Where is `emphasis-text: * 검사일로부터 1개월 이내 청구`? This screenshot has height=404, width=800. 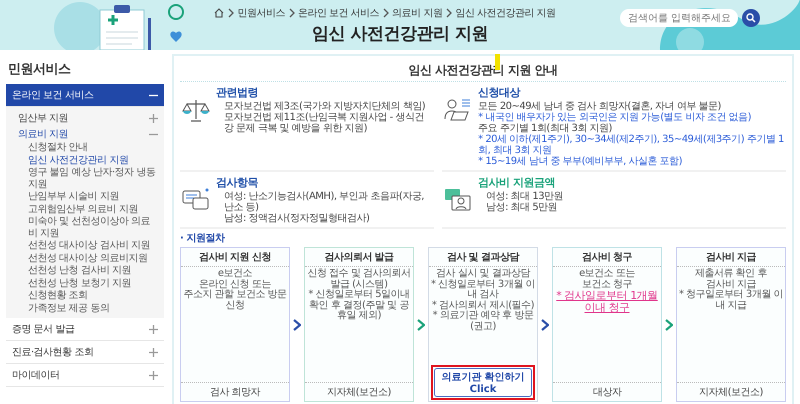 emphasis-text: * 검사일로부터 1개월 이내 청구 is located at coordinates (607, 302).